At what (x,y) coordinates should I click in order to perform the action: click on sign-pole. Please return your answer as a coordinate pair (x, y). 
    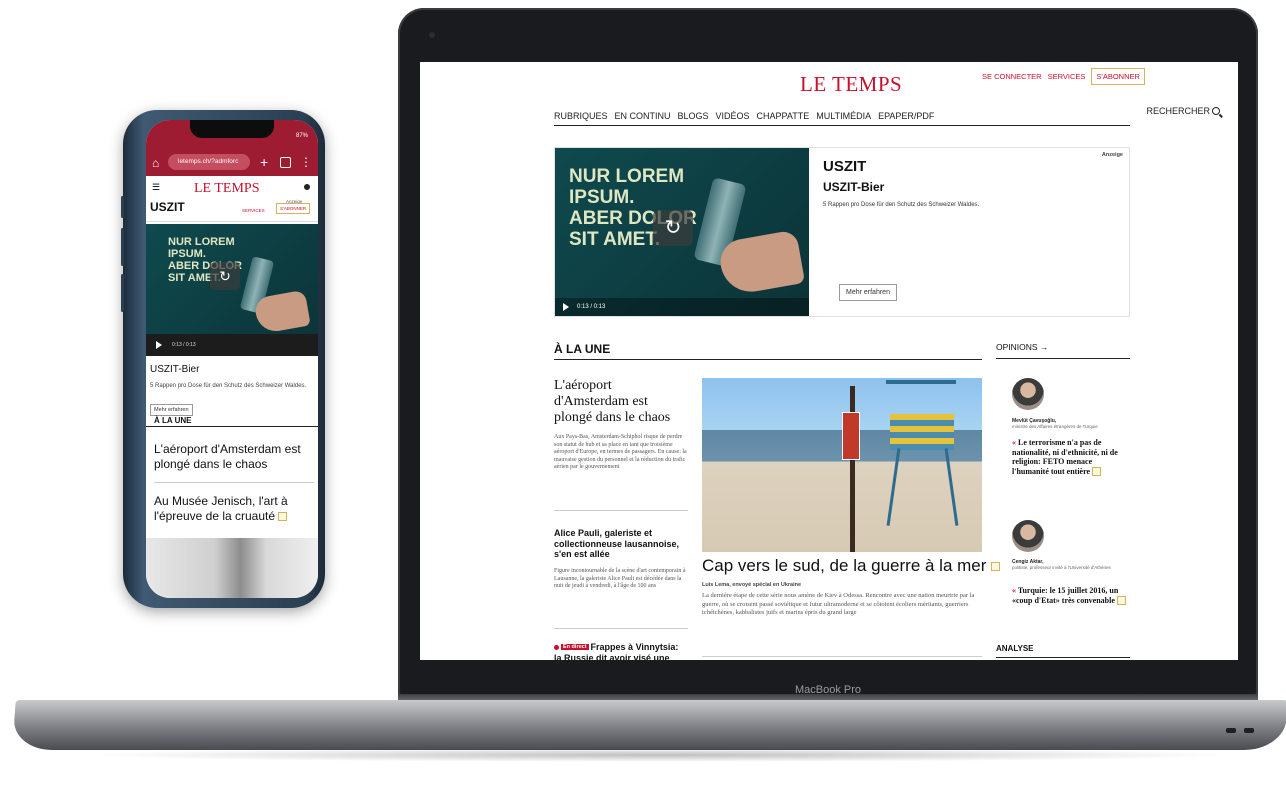
    Looking at the image, I should click on (852, 469).